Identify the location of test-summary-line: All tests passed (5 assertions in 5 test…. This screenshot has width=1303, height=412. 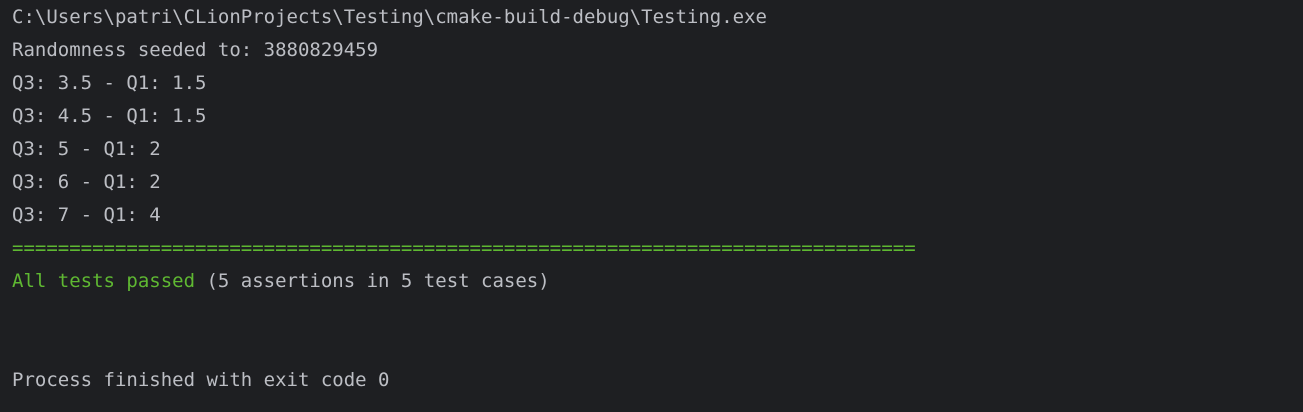
(652, 284).